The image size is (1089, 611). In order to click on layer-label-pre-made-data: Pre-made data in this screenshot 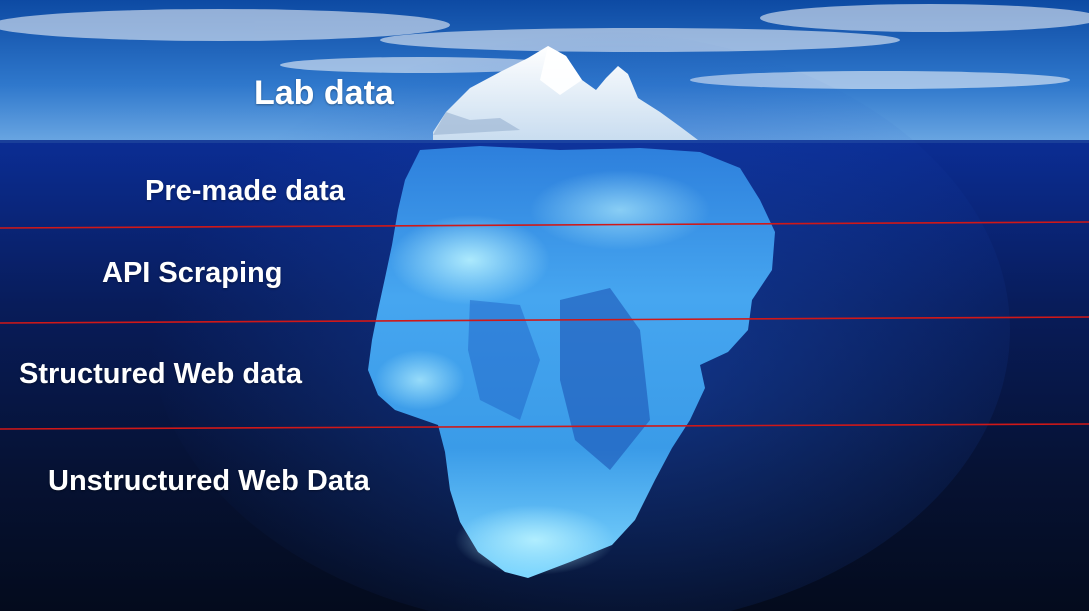, I will do `click(245, 191)`.